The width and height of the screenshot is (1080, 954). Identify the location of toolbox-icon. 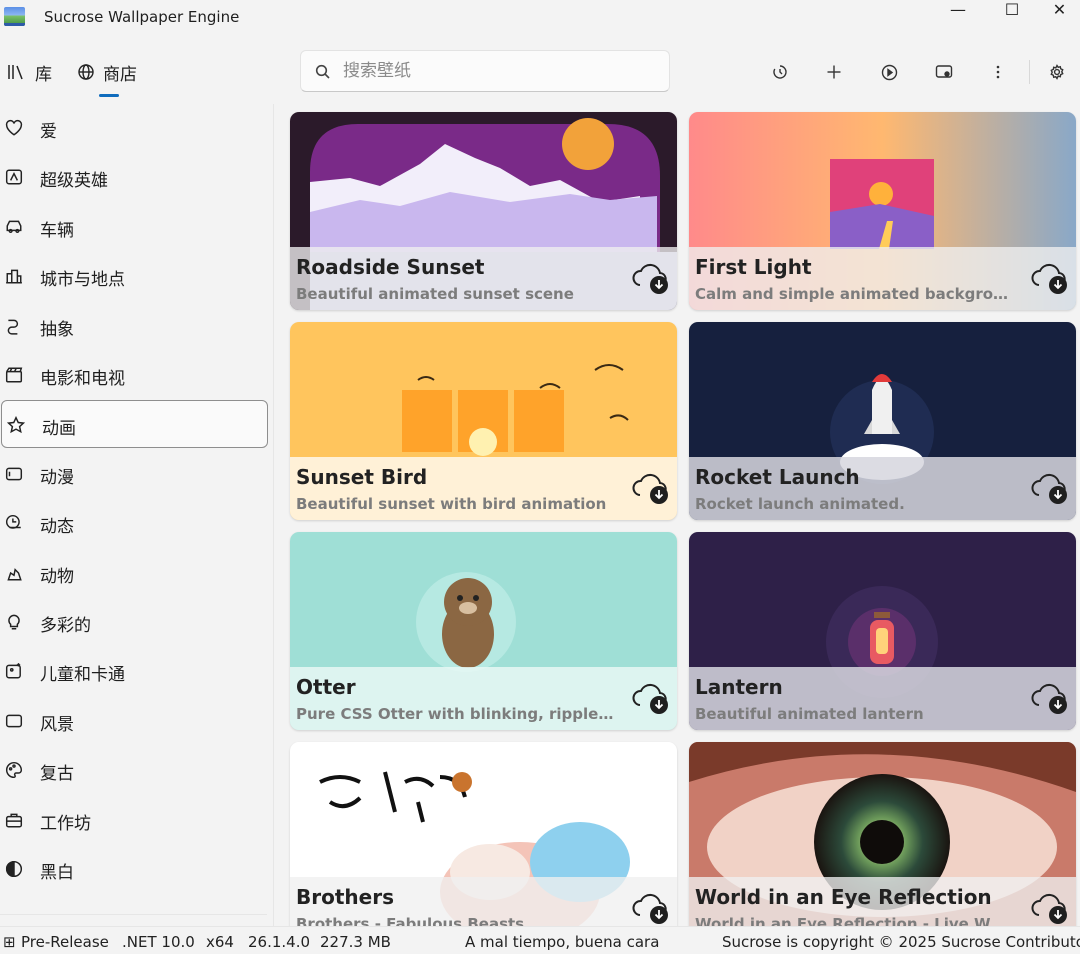
(14, 820).